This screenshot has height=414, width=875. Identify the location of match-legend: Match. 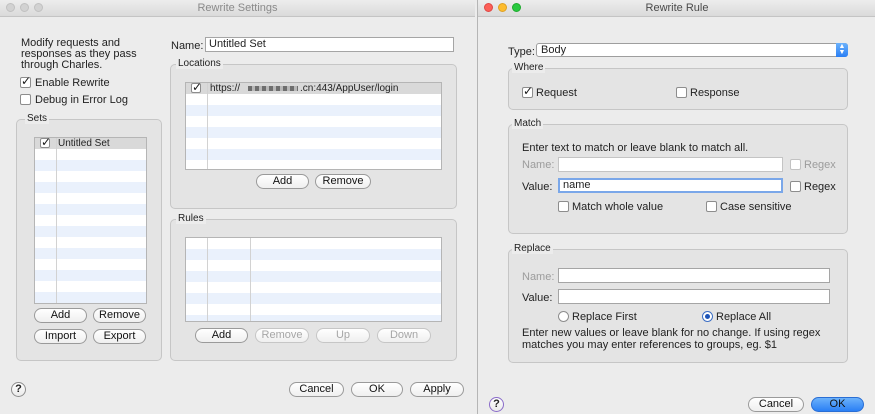
(528, 123).